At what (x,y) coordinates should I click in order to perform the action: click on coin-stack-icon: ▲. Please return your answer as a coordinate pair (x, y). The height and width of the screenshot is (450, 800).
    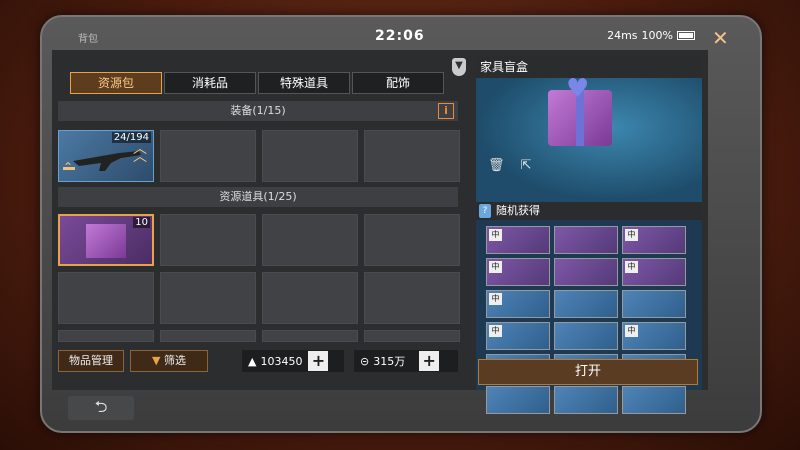
    Looking at the image, I should click on (252, 361).